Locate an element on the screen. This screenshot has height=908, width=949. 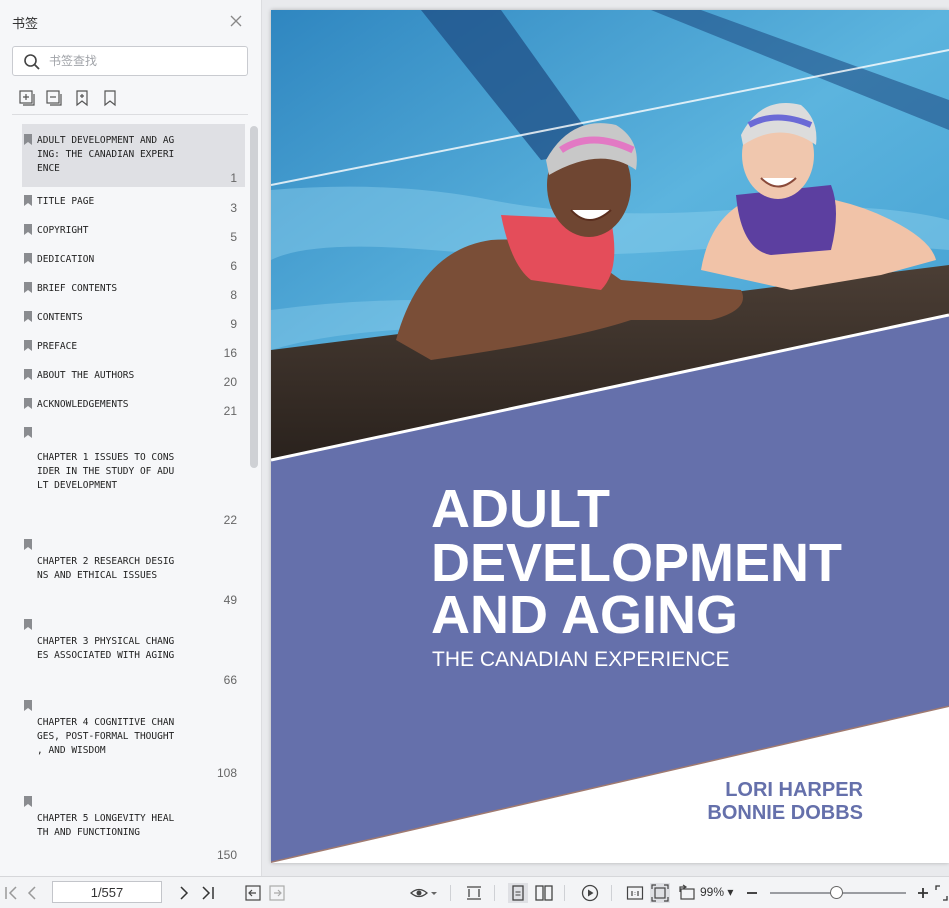
bookmark-page: 6 is located at coordinates (233, 266).